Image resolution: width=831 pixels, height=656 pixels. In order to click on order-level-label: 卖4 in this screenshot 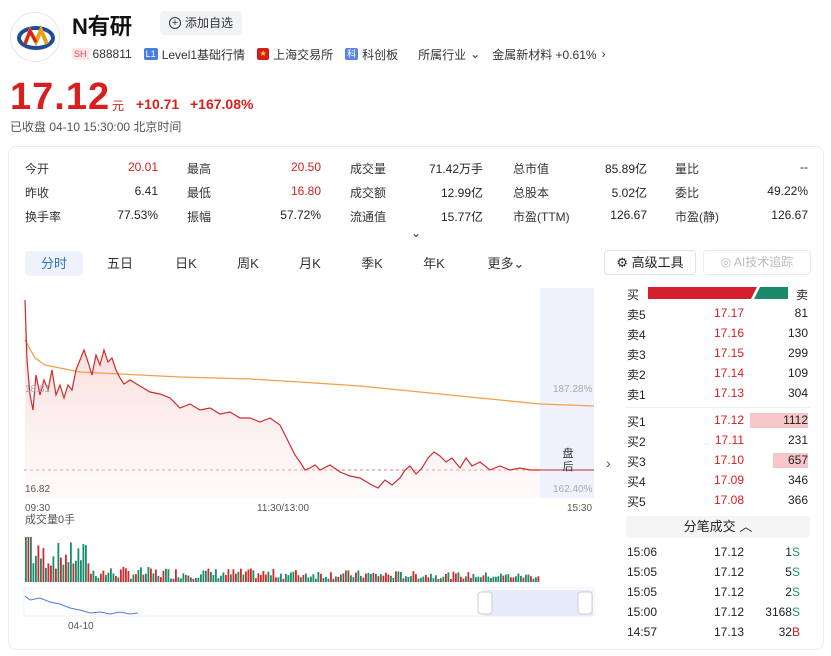, I will do `click(636, 335)`.